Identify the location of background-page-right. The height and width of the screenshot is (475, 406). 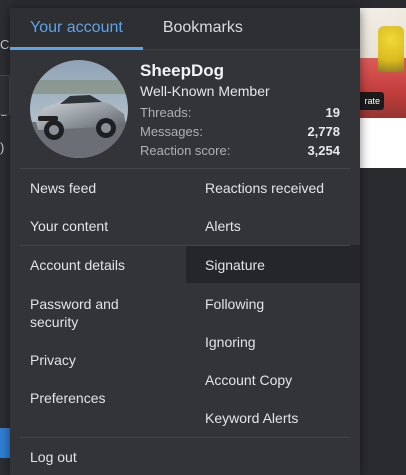
(383, 321).